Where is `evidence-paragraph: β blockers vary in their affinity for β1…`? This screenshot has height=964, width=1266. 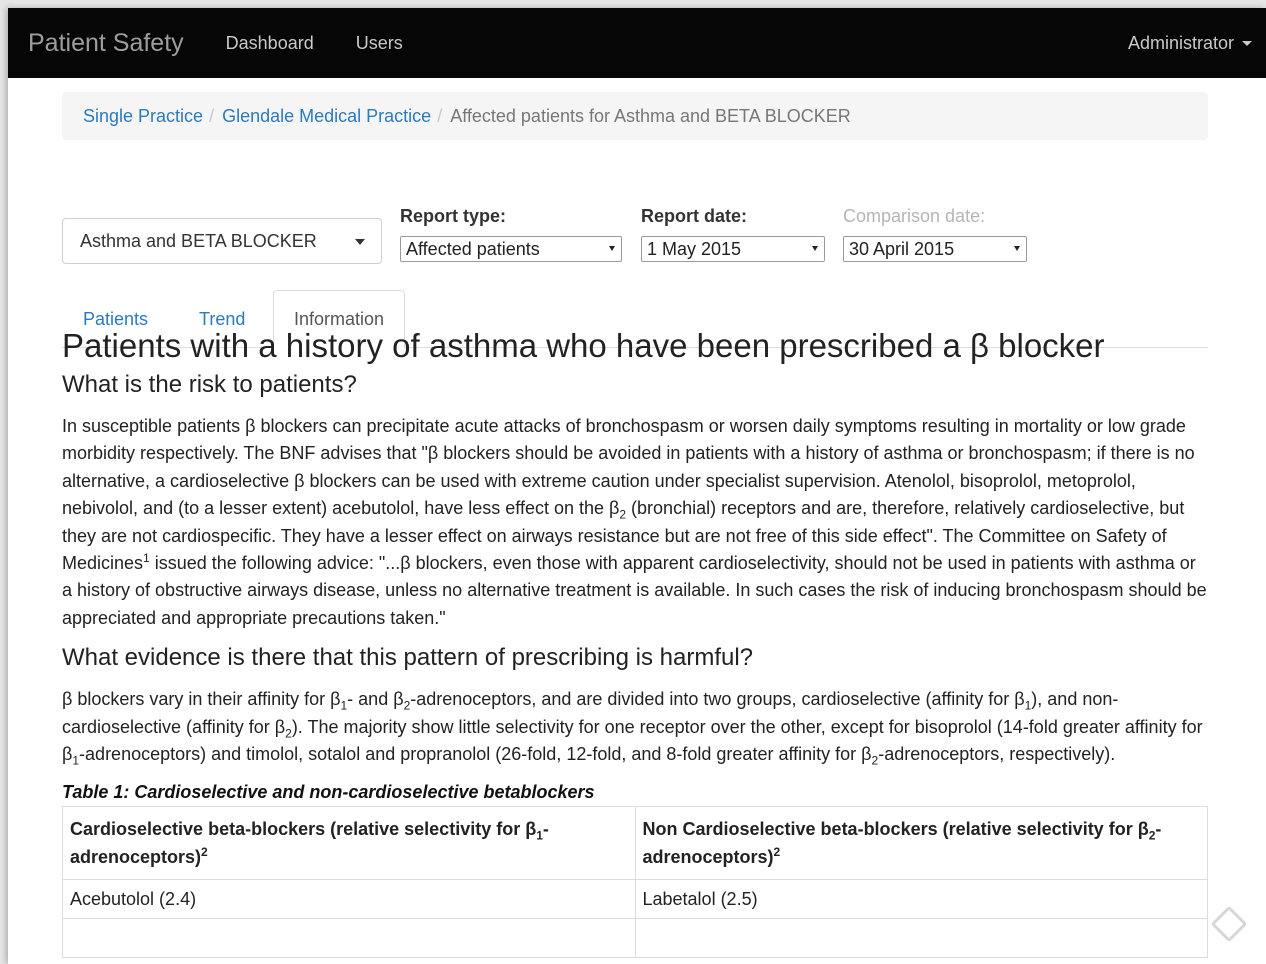 evidence-paragraph: β blockers vary in their affinity for β1… is located at coordinates (632, 728).